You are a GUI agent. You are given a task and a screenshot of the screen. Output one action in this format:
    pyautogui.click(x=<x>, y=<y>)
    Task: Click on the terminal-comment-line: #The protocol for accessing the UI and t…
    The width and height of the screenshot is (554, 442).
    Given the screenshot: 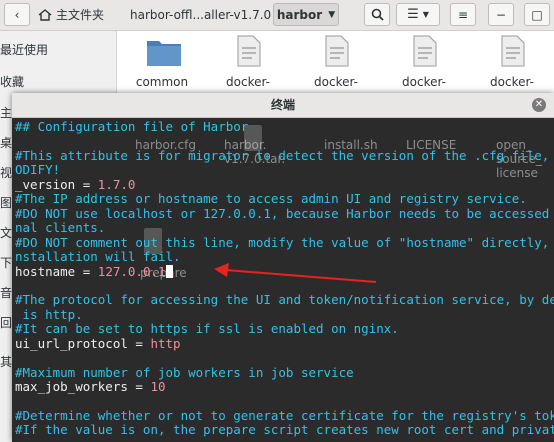 What is the action you would take?
    pyautogui.click(x=284, y=300)
    